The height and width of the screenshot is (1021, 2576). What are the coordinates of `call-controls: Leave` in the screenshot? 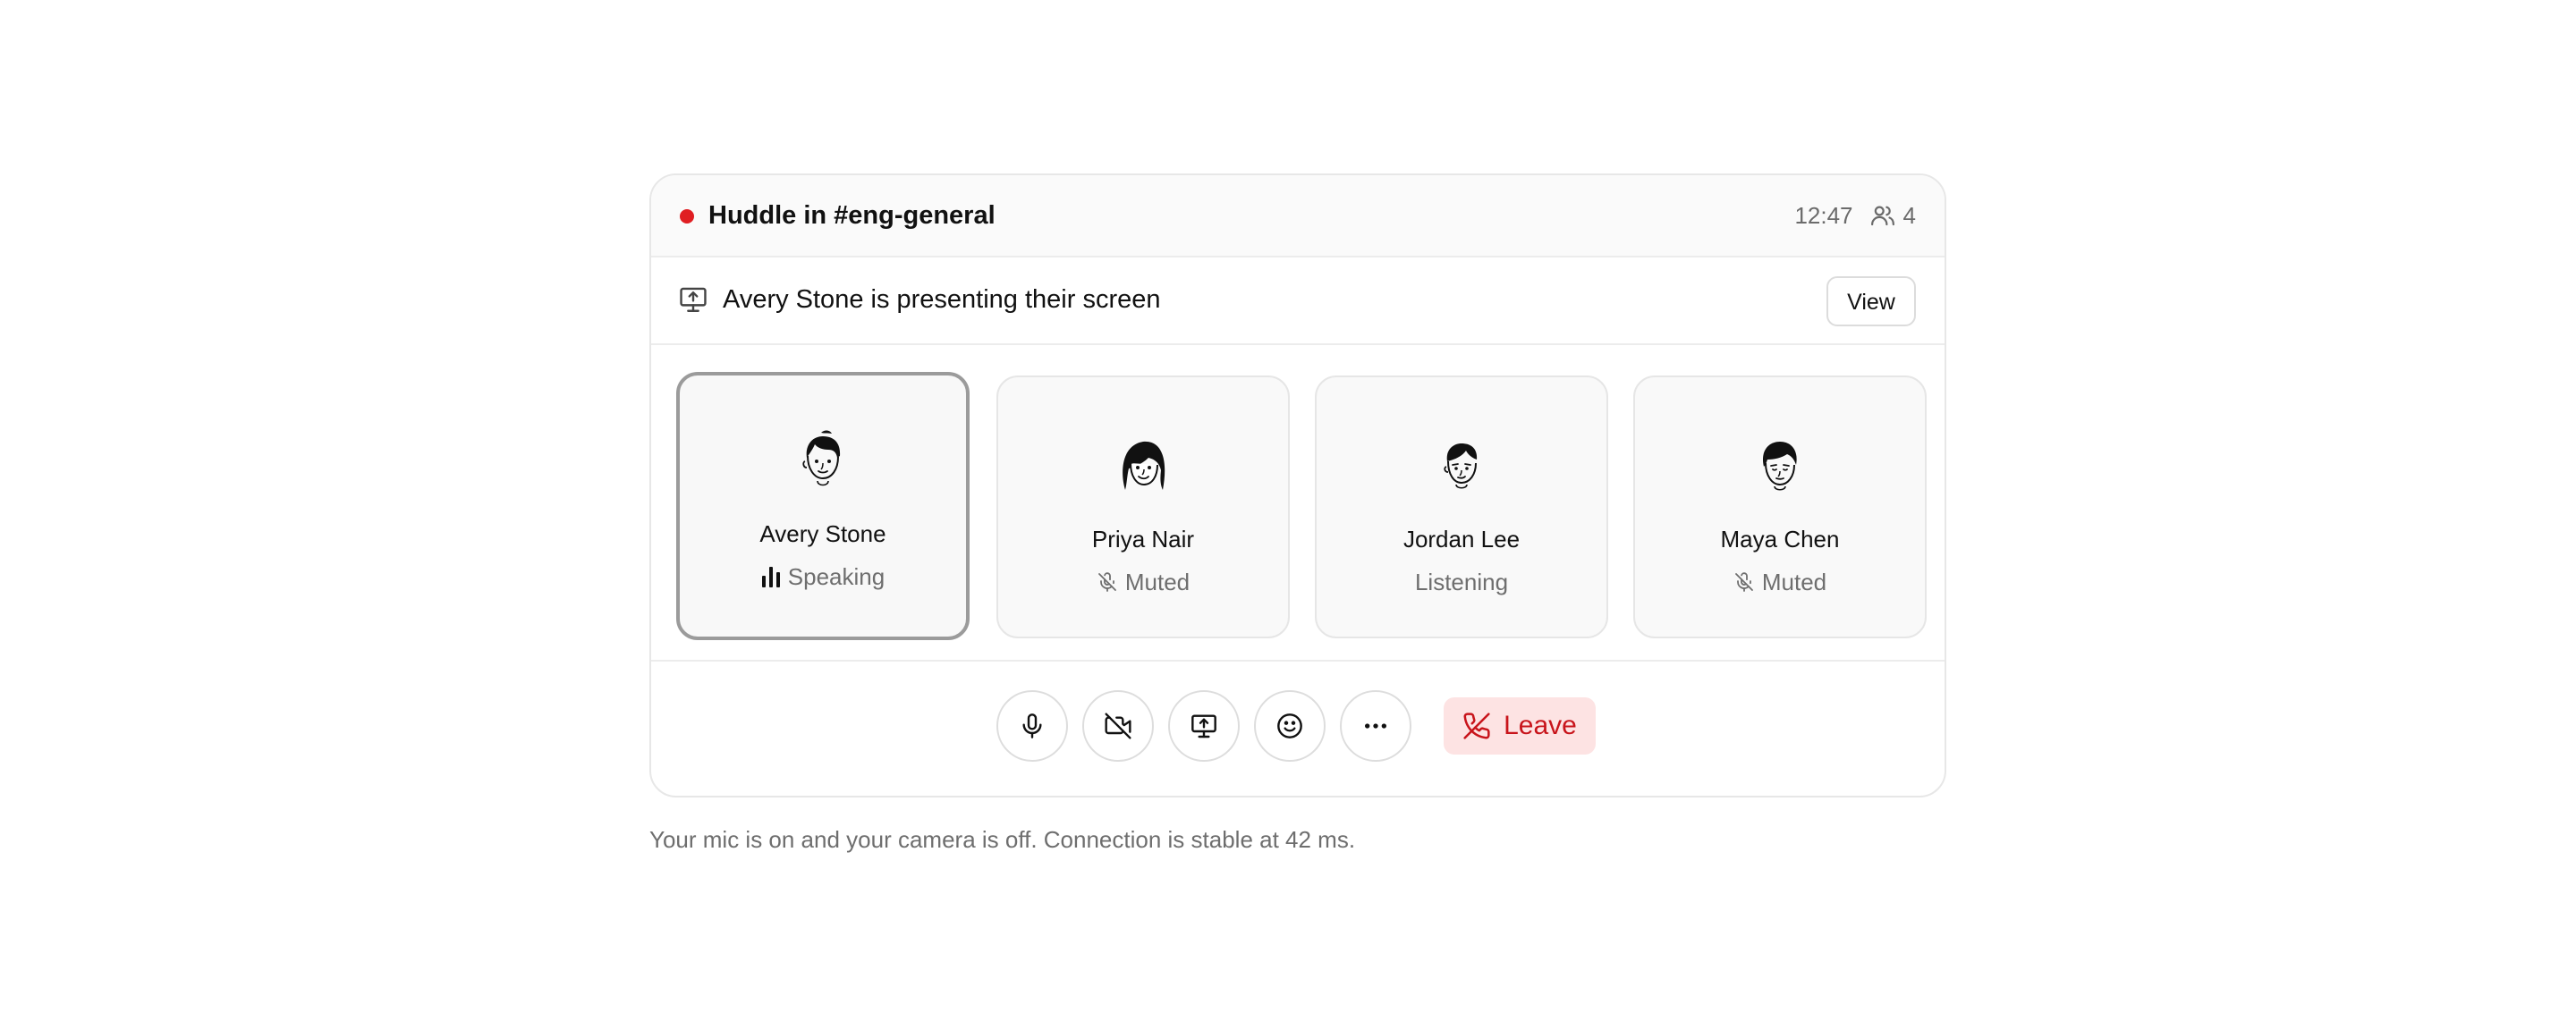 It's located at (1298, 729).